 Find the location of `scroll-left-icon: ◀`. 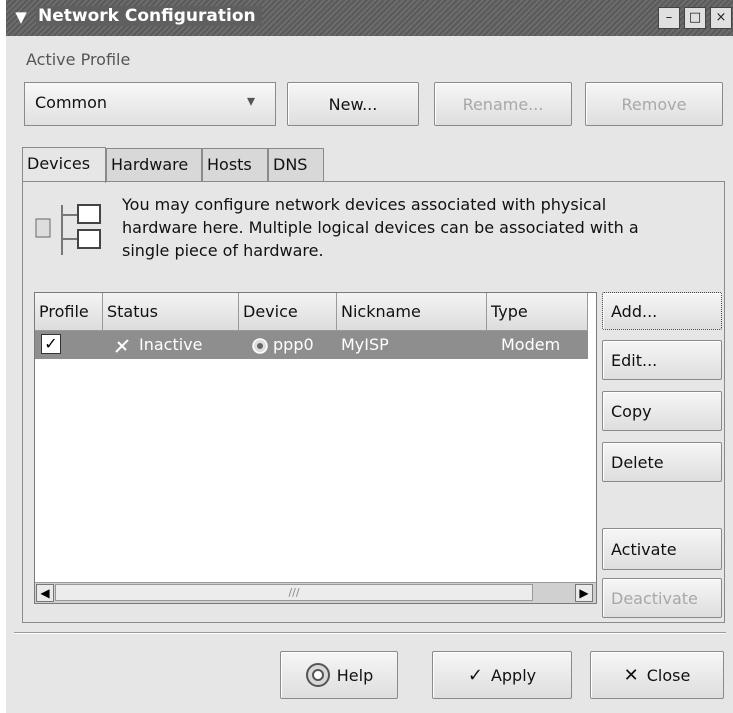

scroll-left-icon: ◀ is located at coordinates (45, 593).